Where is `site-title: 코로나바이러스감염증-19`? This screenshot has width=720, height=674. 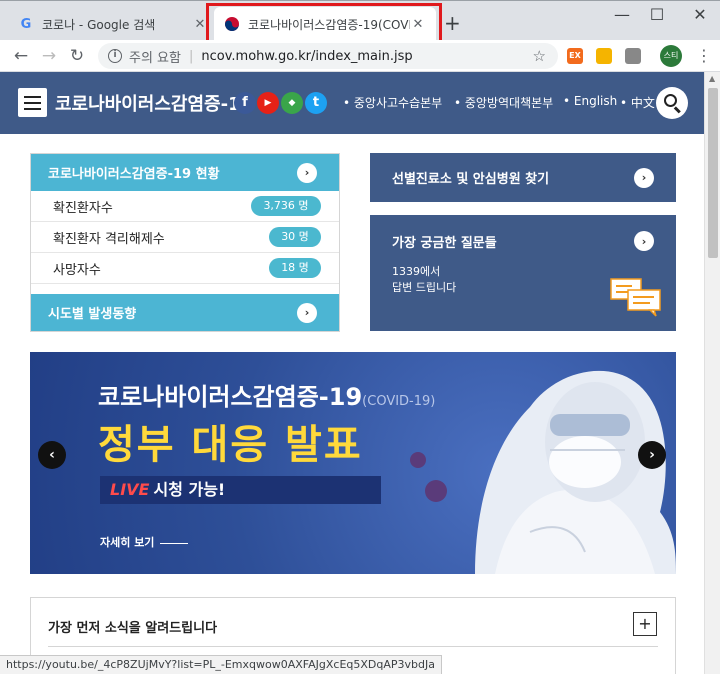 site-title: 코로나바이러스감염증-19 is located at coordinates (155, 103).